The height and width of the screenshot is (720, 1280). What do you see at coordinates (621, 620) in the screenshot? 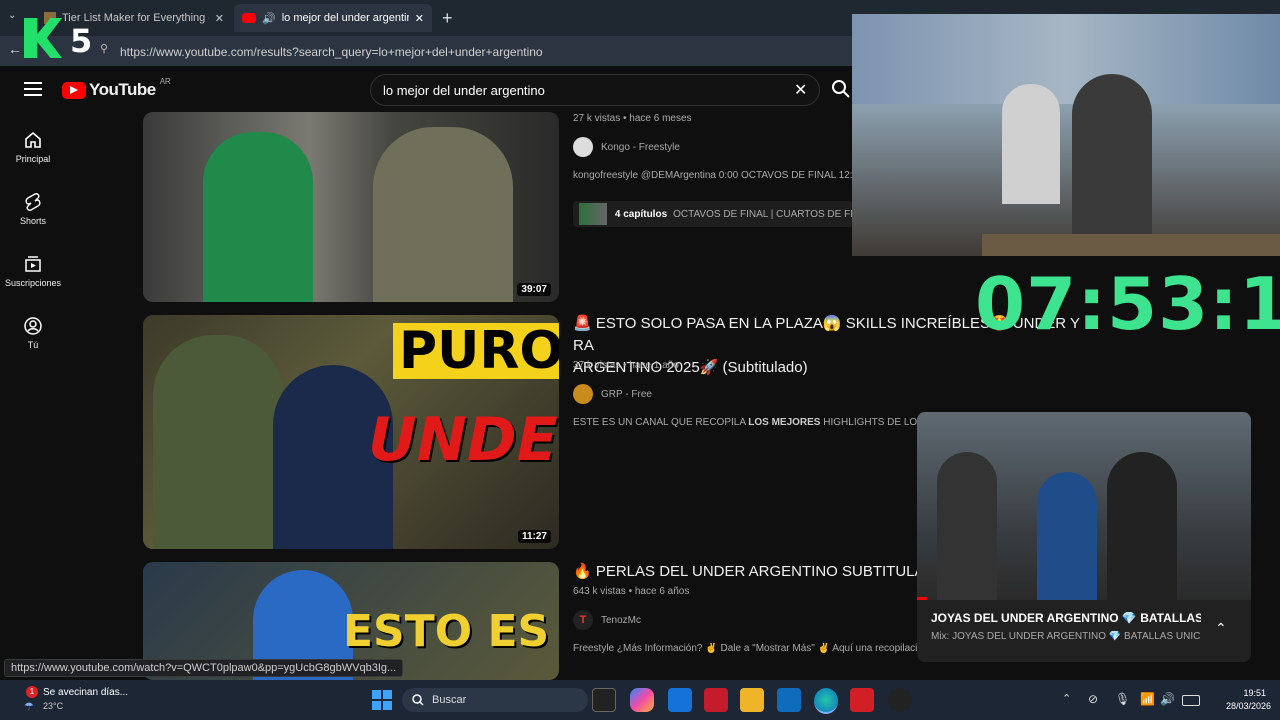
I see `channel-name: TenozMc` at bounding box center [621, 620].